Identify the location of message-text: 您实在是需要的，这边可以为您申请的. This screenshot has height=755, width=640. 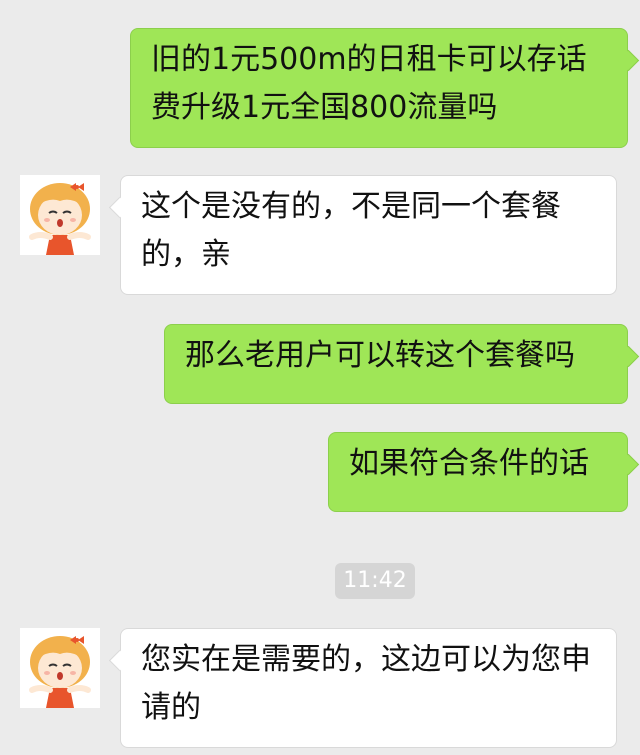
(366, 683).